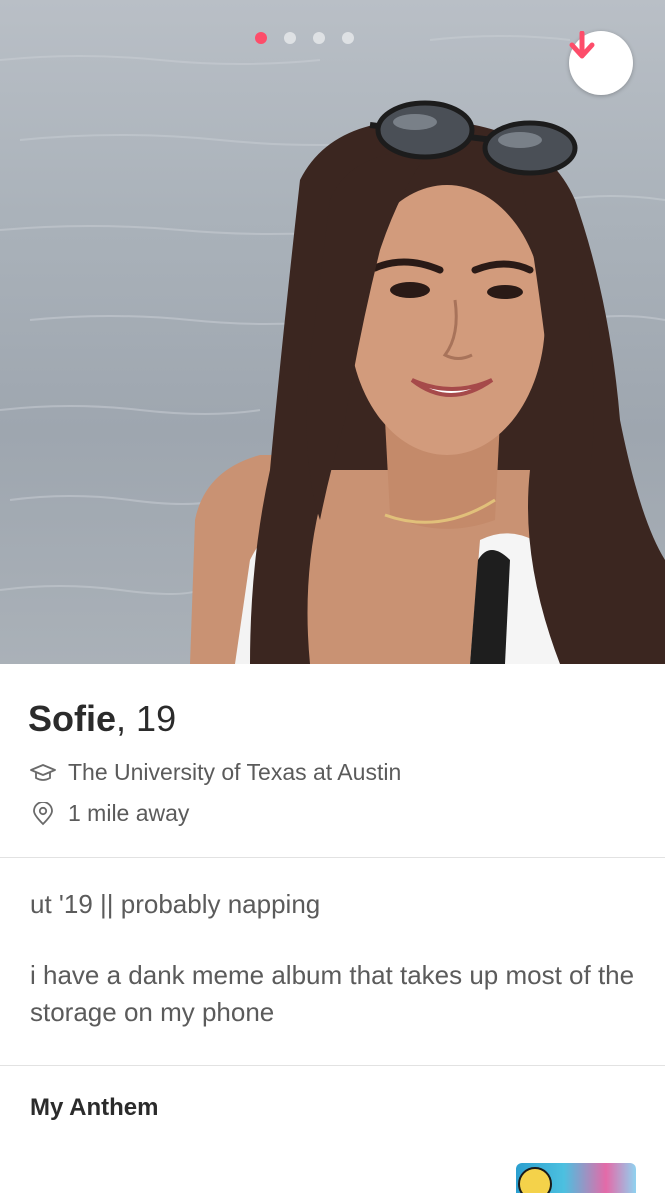  I want to click on anthem-section-title: My Anthem, so click(94, 1107).